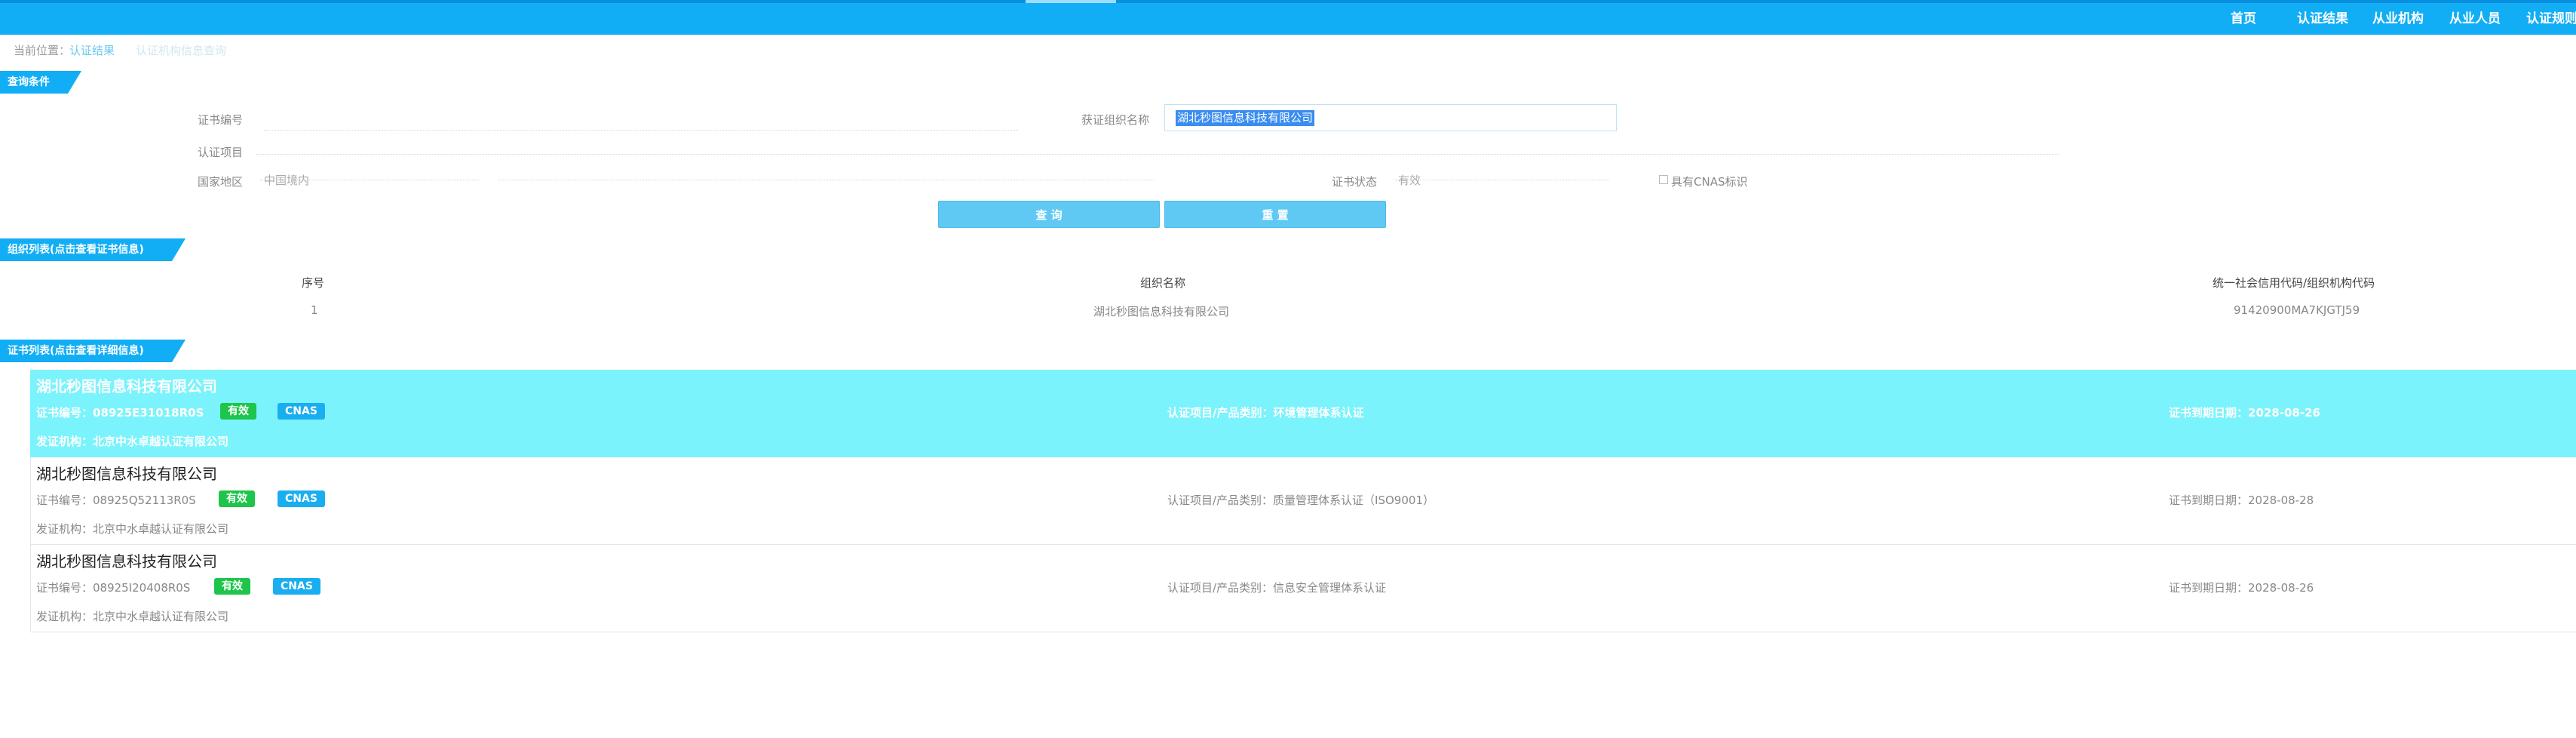 The image size is (2576, 738). I want to click on cert-project: 认证项目/产品类别：环境管理体系认证, so click(1265, 413).